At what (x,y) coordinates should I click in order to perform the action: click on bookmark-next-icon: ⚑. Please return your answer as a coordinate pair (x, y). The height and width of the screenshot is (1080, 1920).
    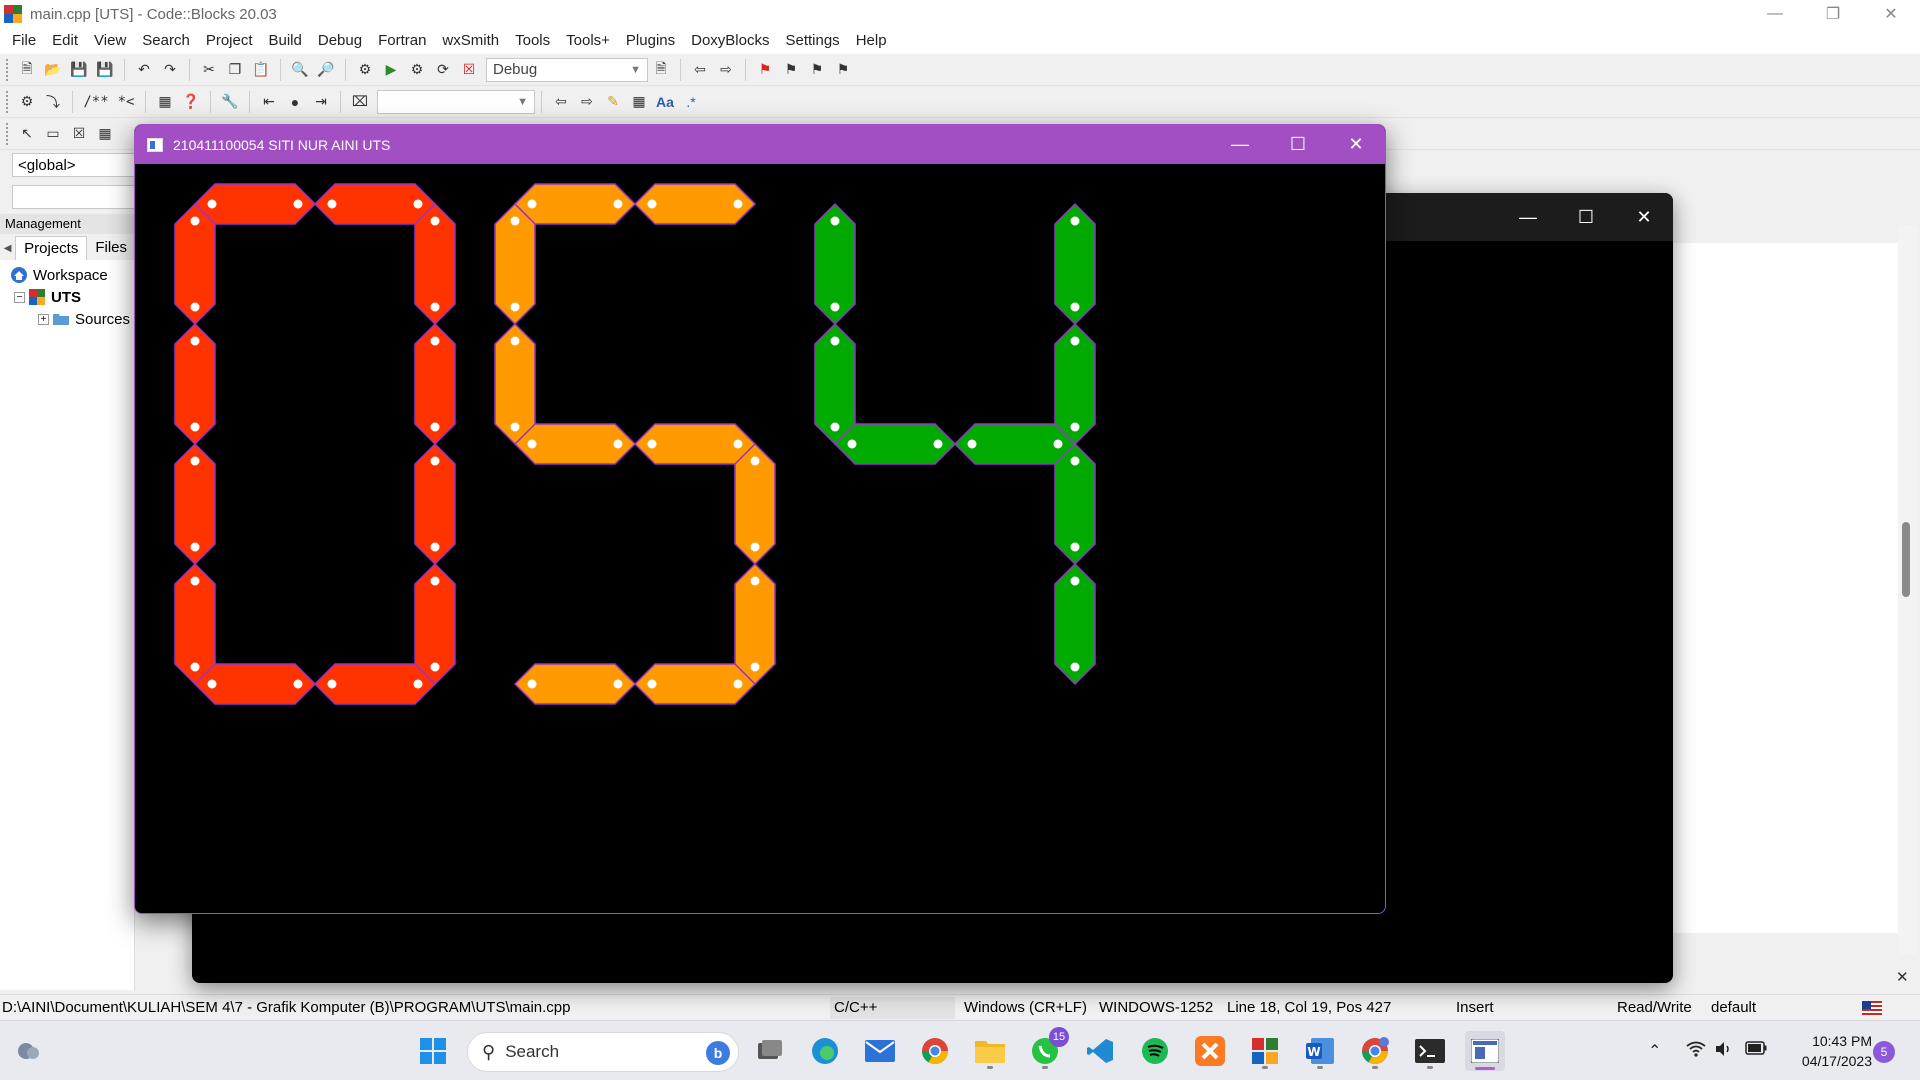
    Looking at the image, I should click on (817, 70).